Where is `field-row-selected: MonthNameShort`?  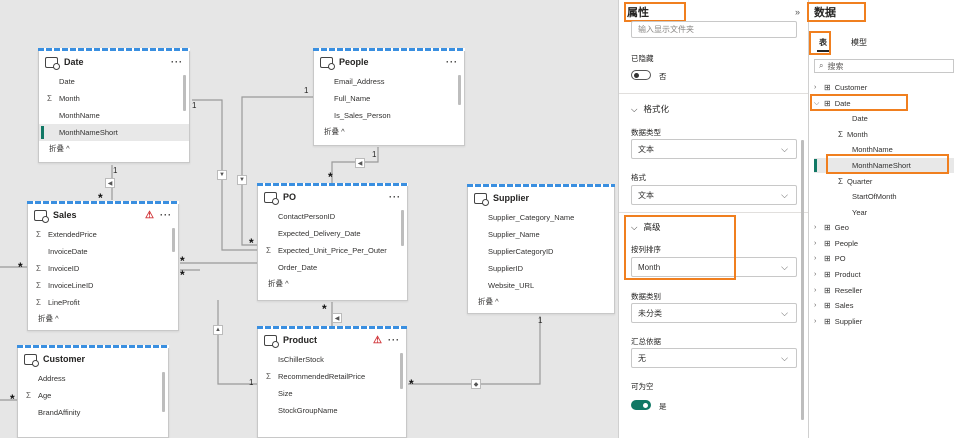
field-row-selected: MonthNameShort is located at coordinates (114, 132).